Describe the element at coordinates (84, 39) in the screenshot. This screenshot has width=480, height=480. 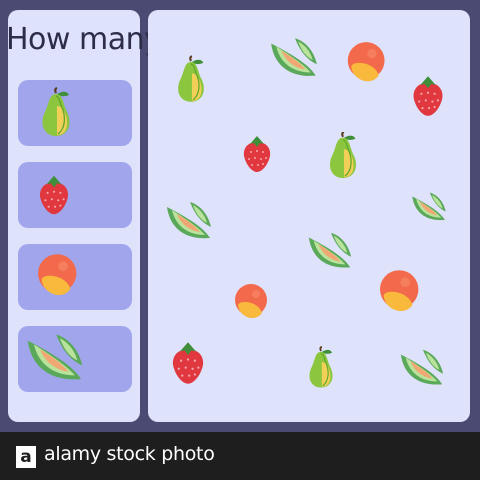
I see `question-title: How many` at that location.